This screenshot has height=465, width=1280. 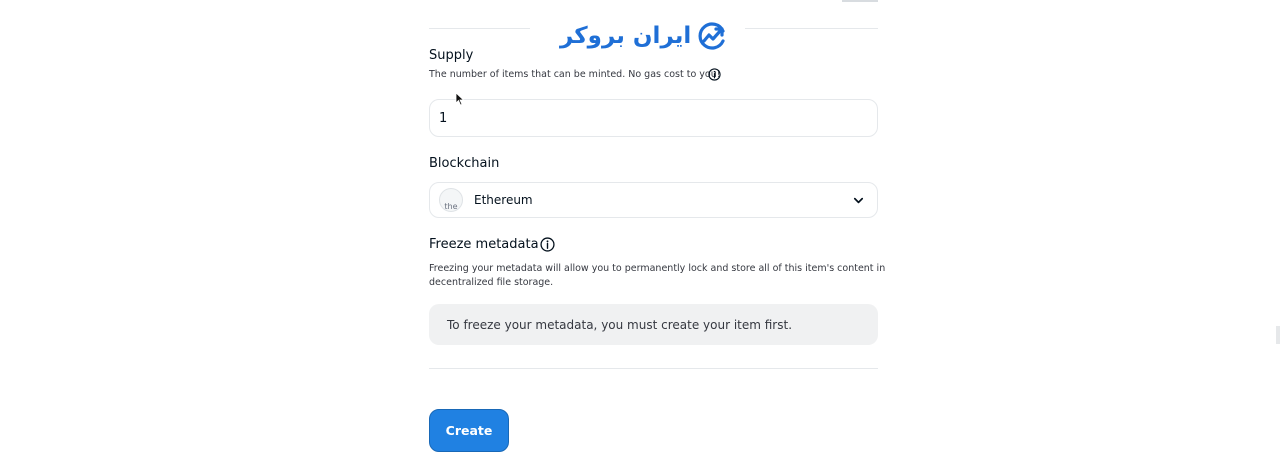 What do you see at coordinates (547, 244) in the screenshot?
I see `freeze-info-icon` at bounding box center [547, 244].